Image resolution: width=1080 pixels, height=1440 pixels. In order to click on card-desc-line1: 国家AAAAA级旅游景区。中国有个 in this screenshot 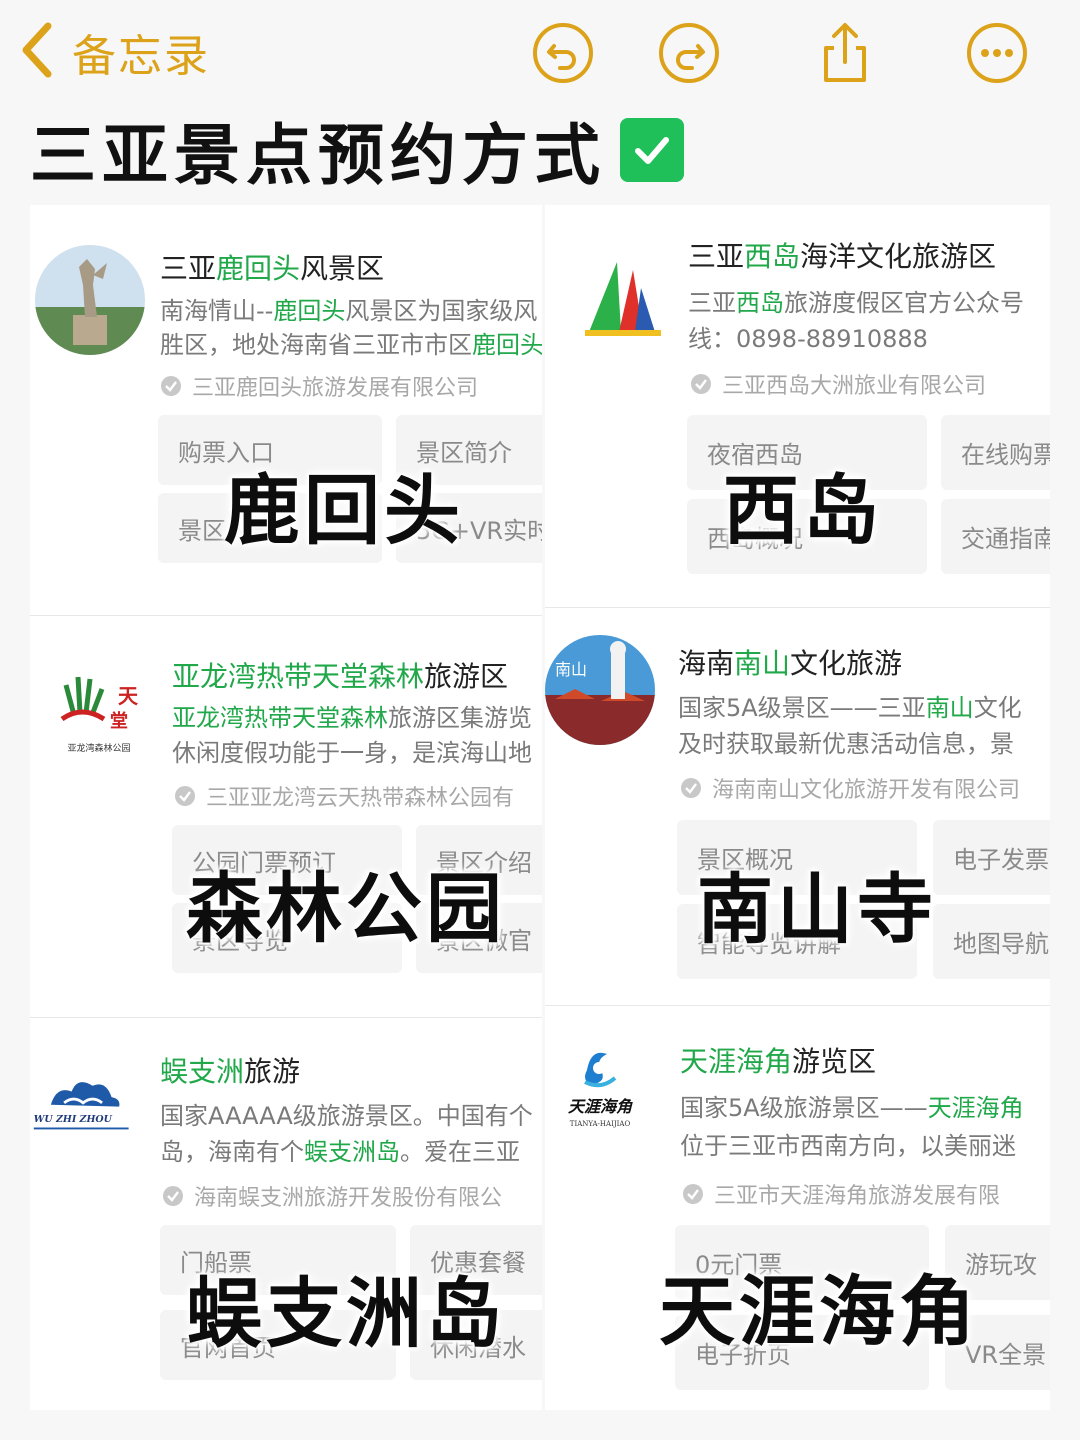, I will do `click(346, 1116)`.